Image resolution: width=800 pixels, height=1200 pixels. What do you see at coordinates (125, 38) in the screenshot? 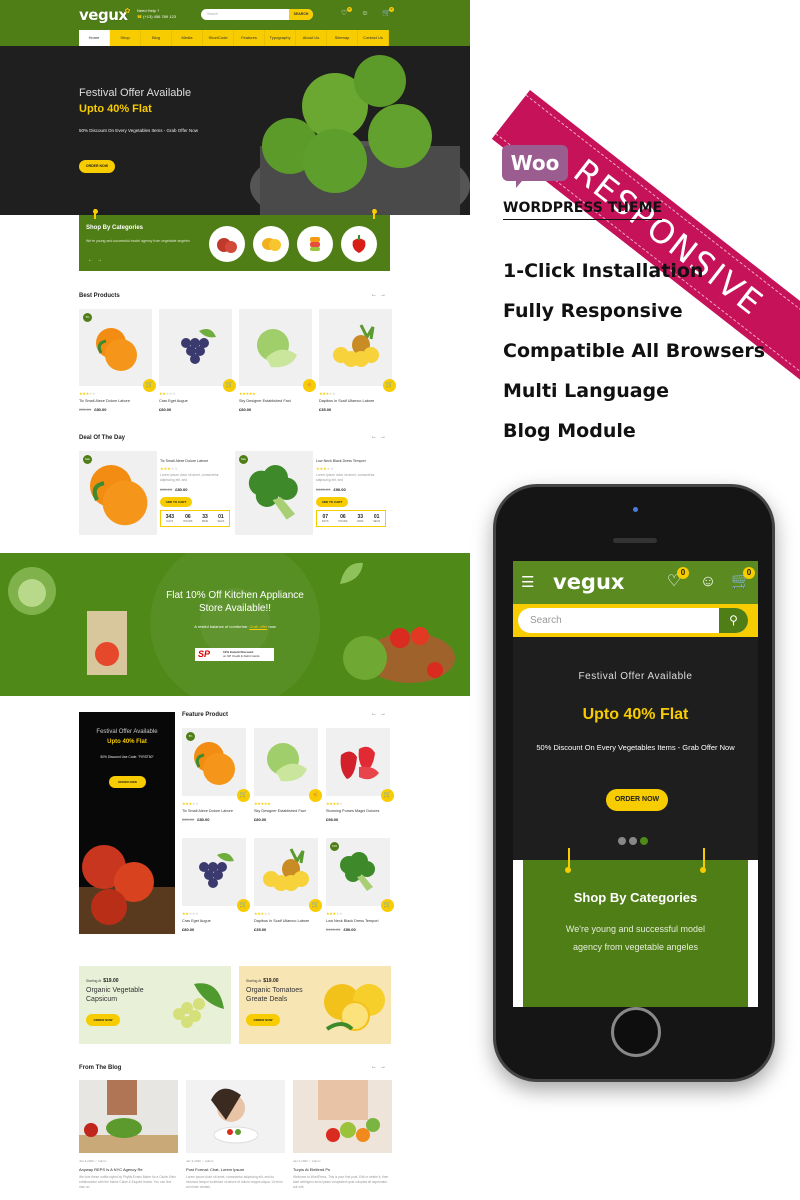
I see `nav-shop: Shop` at bounding box center [125, 38].